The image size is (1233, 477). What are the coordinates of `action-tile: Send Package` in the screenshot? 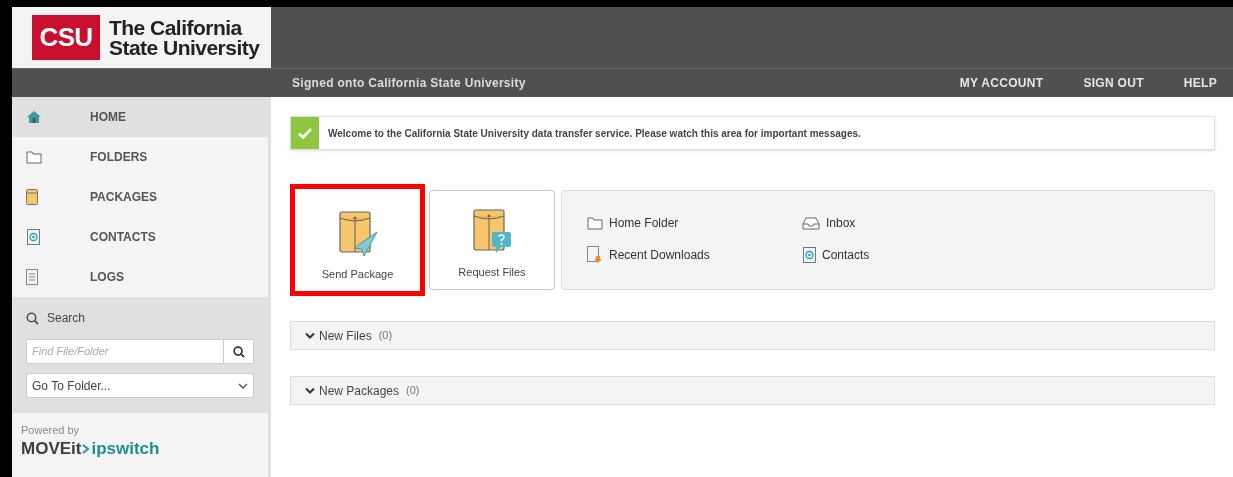 It's located at (357, 240).